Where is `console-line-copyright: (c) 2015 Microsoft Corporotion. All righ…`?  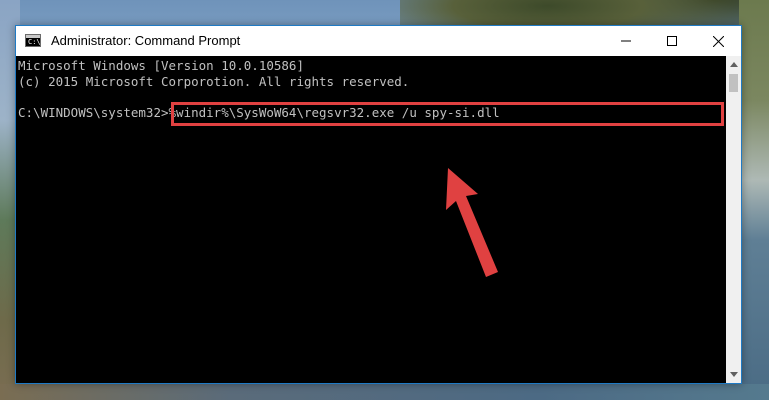
console-line-copyright: (c) 2015 Microsoft Corporotion. All righ… is located at coordinates (214, 81).